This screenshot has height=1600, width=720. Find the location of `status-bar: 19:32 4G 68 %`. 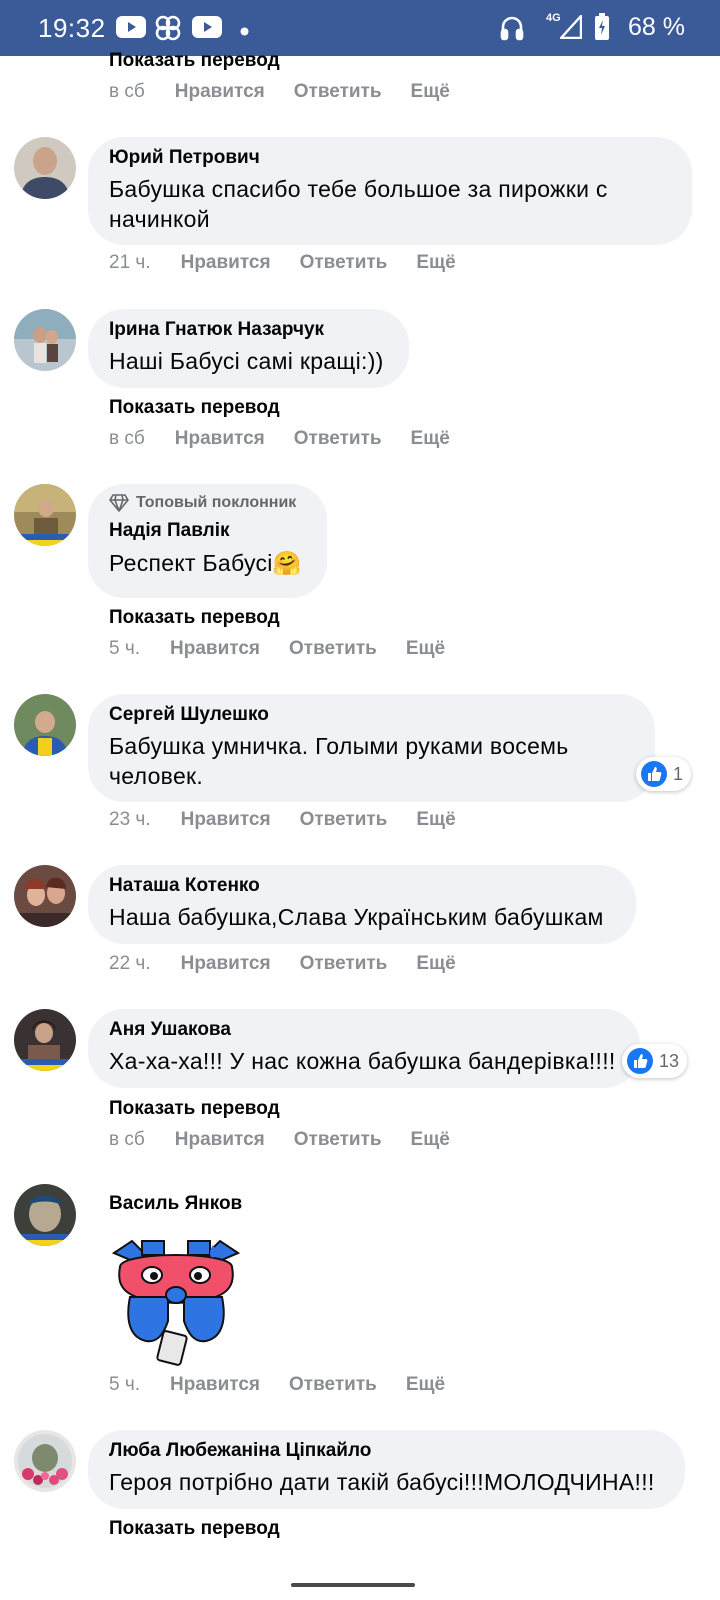

status-bar: 19:32 4G 68 % is located at coordinates (360, 28).